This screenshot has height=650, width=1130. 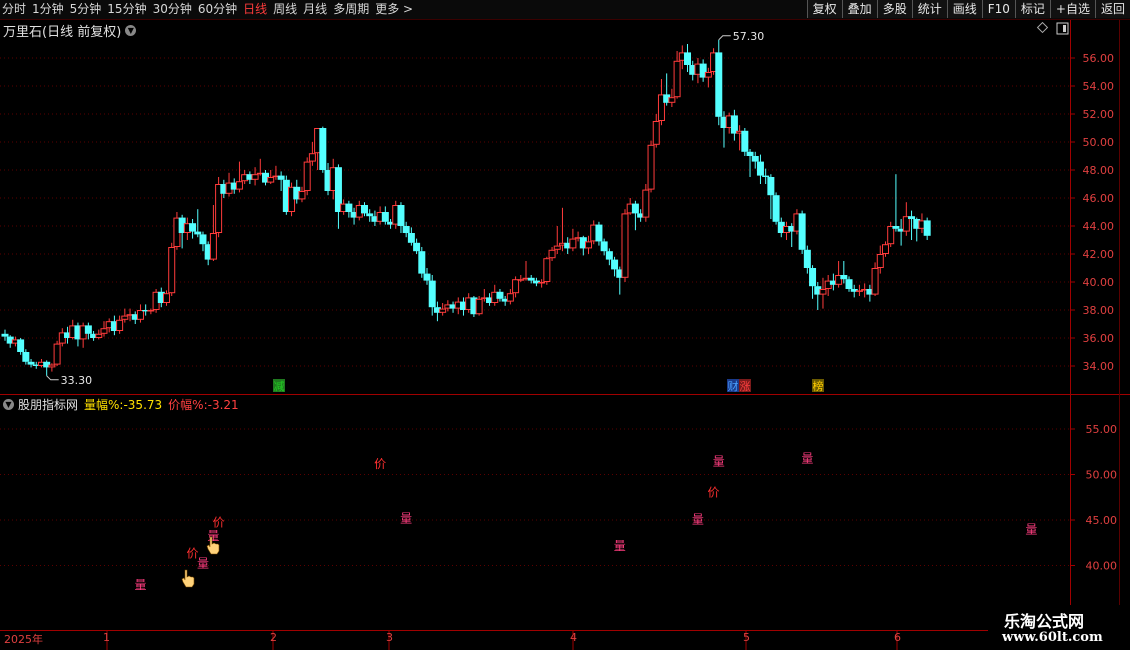 I want to click on chart-title: 万里石(日线 前复权) ▼, so click(x=70, y=30).